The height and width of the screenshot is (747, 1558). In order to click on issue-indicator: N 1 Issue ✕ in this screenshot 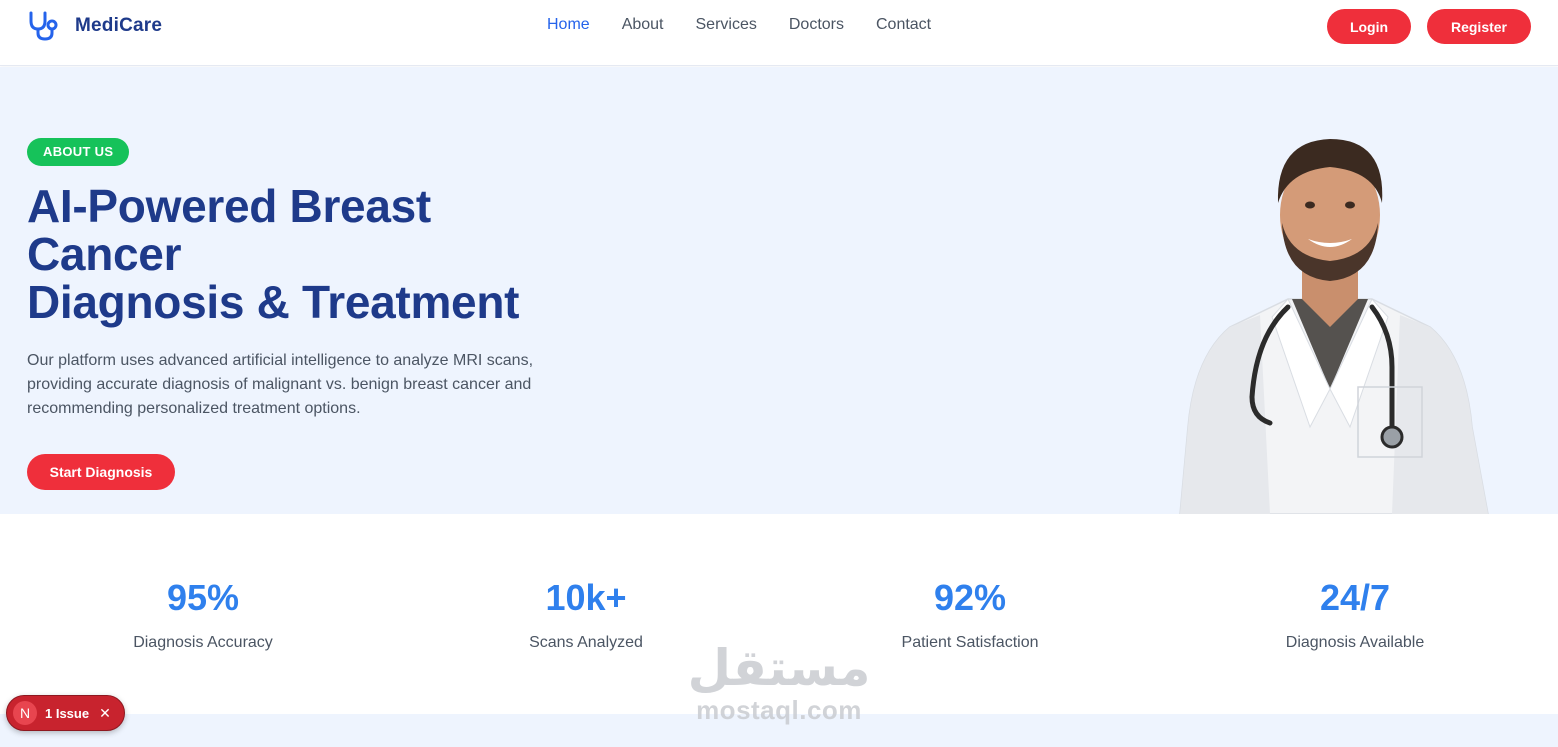, I will do `click(65, 713)`.